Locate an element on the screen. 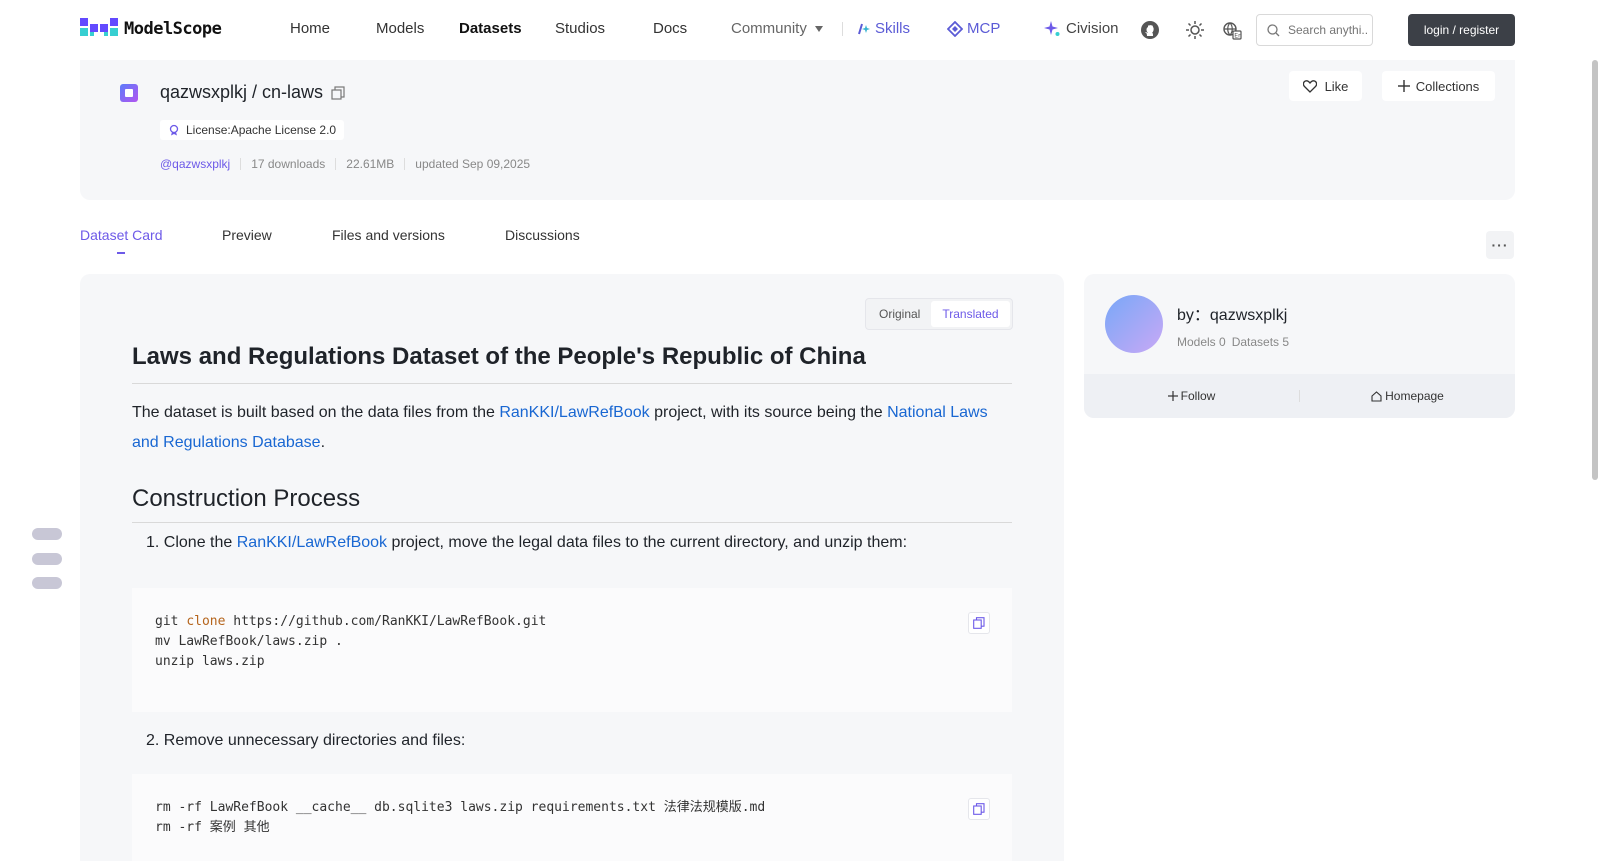  heading-divider is located at coordinates (572, 383).